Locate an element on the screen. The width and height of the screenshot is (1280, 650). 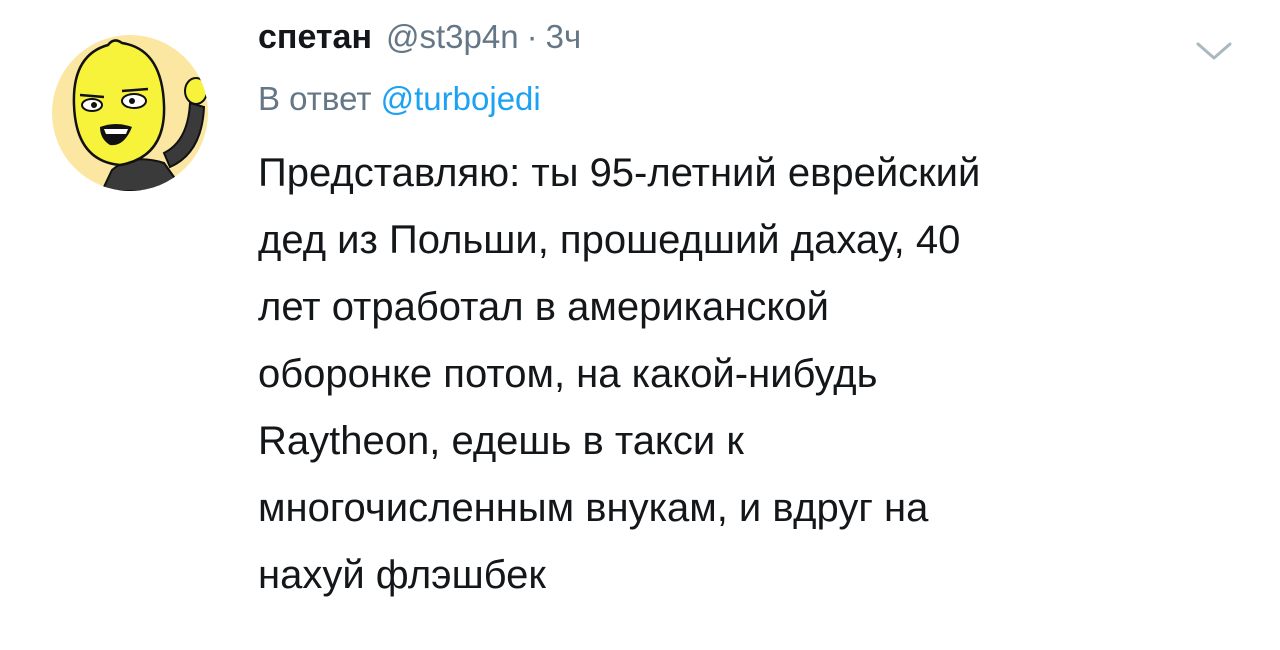
avatar is located at coordinates (130, 113).